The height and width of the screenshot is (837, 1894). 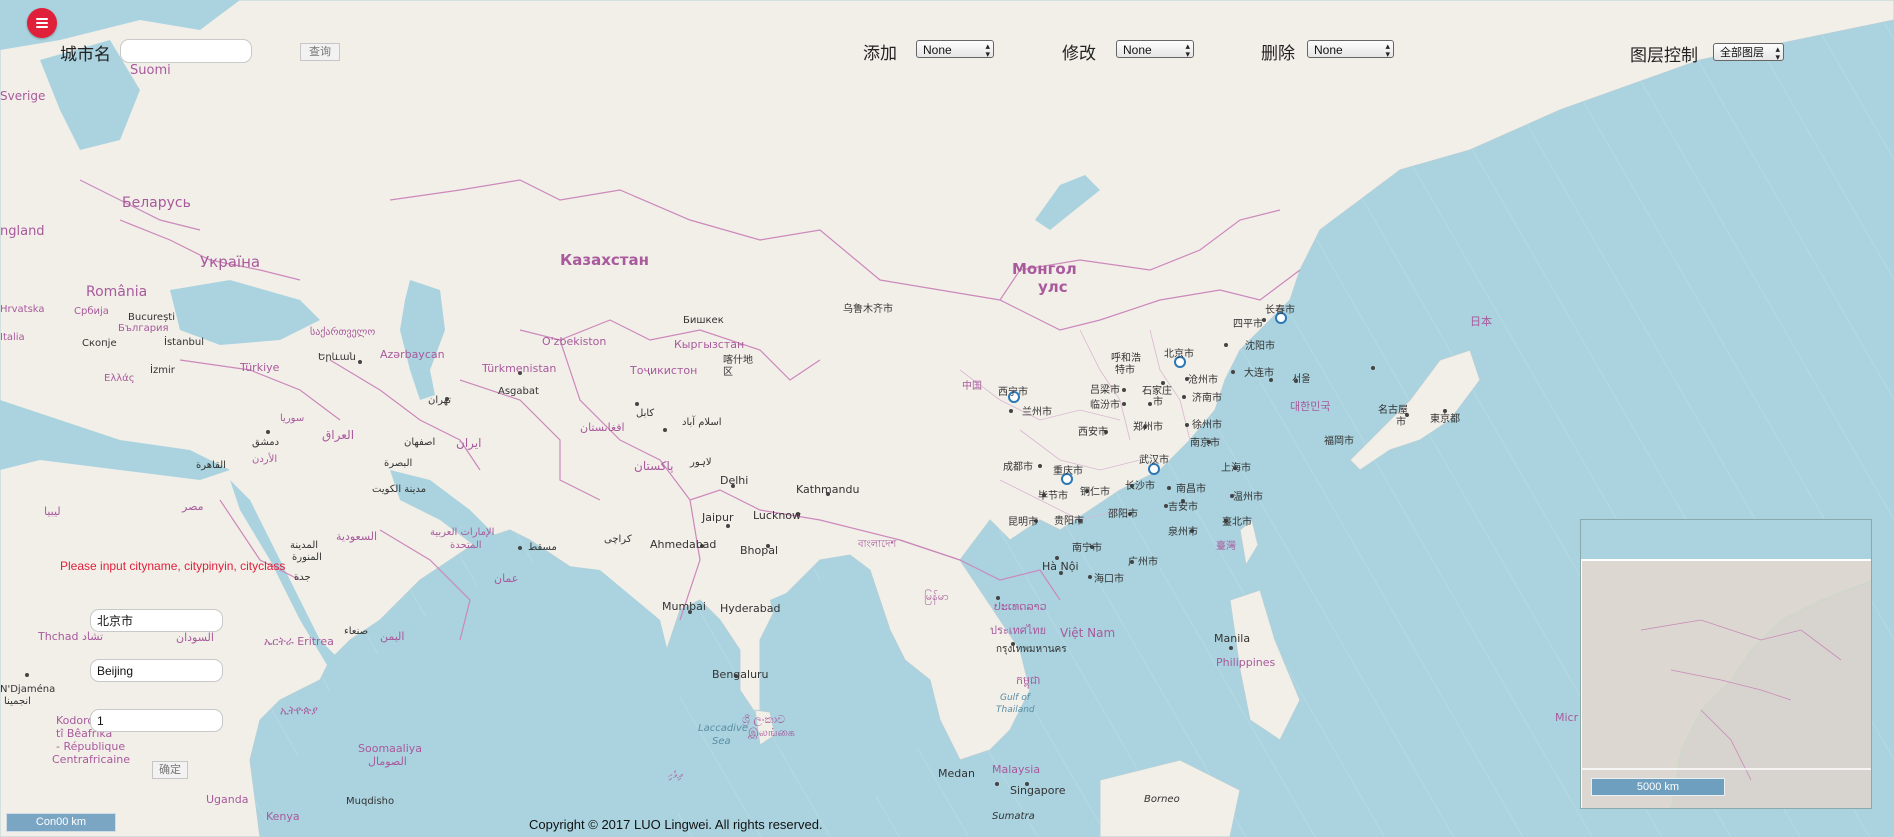 I want to click on map-label: România, so click(x=116, y=292).